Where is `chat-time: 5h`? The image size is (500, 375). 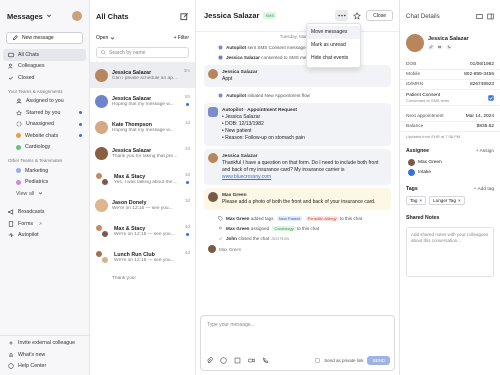
chat-time: 5h is located at coordinates (187, 96).